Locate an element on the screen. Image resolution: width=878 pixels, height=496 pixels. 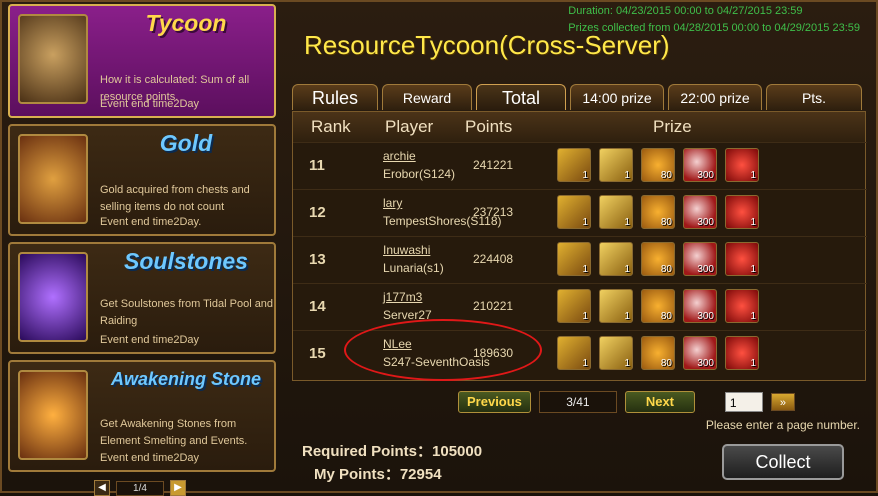
player-name-link: Inuwashi is located at coordinates (406, 250).